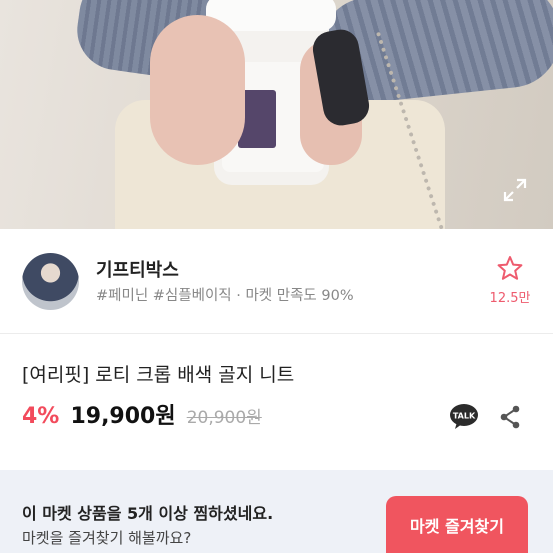  I want to click on image-detail, so click(197, 90).